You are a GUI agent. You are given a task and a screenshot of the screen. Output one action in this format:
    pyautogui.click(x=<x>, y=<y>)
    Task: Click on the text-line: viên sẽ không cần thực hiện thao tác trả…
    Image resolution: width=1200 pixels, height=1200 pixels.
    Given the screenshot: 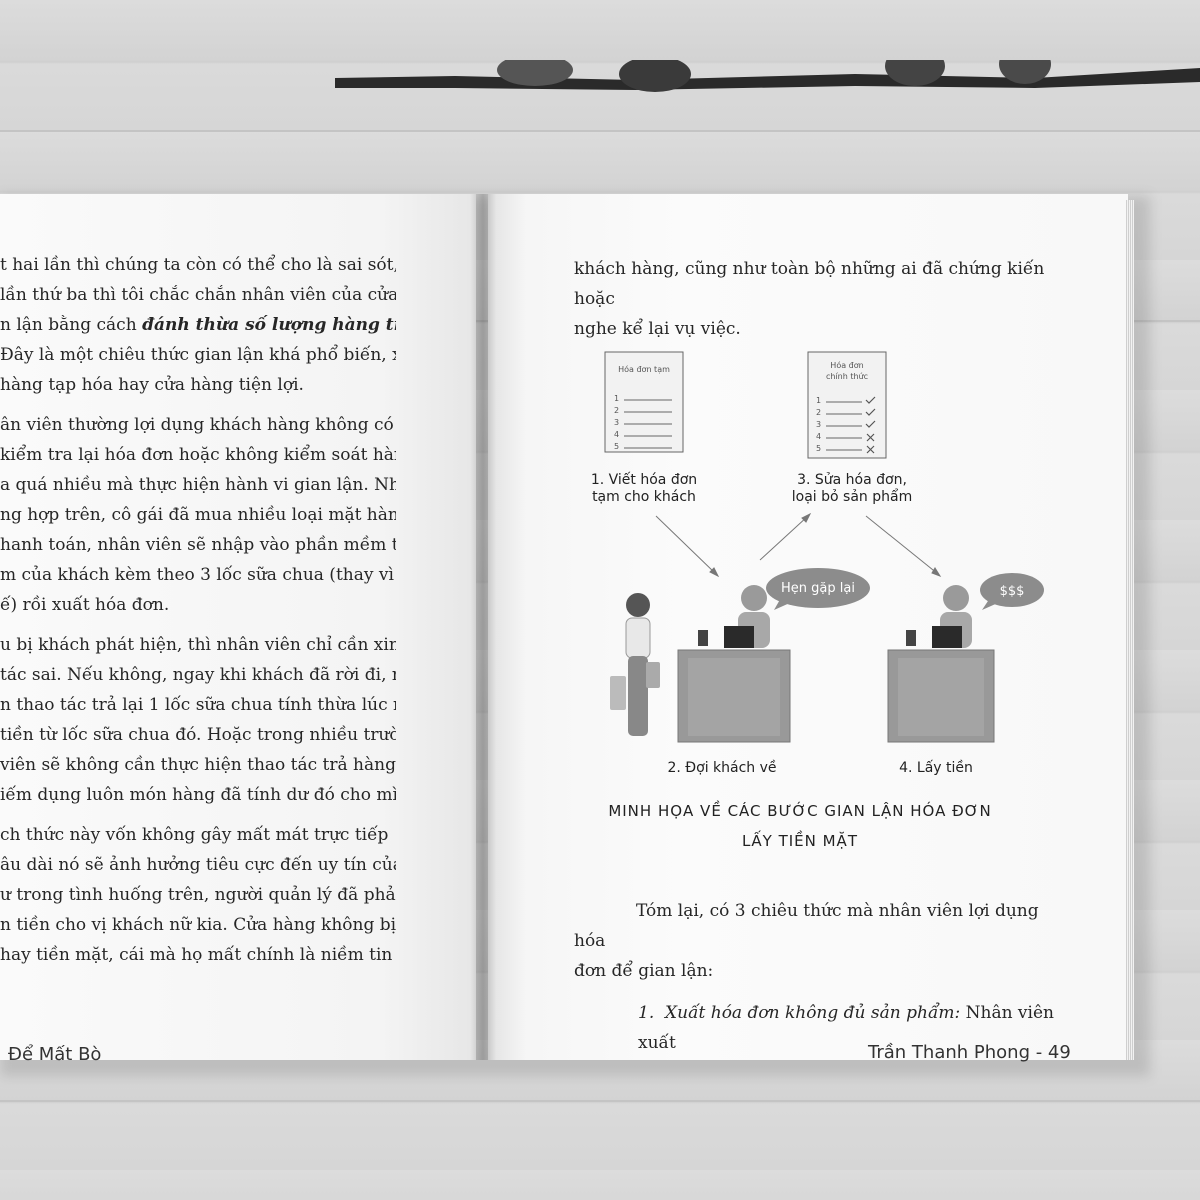 What is the action you would take?
    pyautogui.click(x=198, y=765)
    